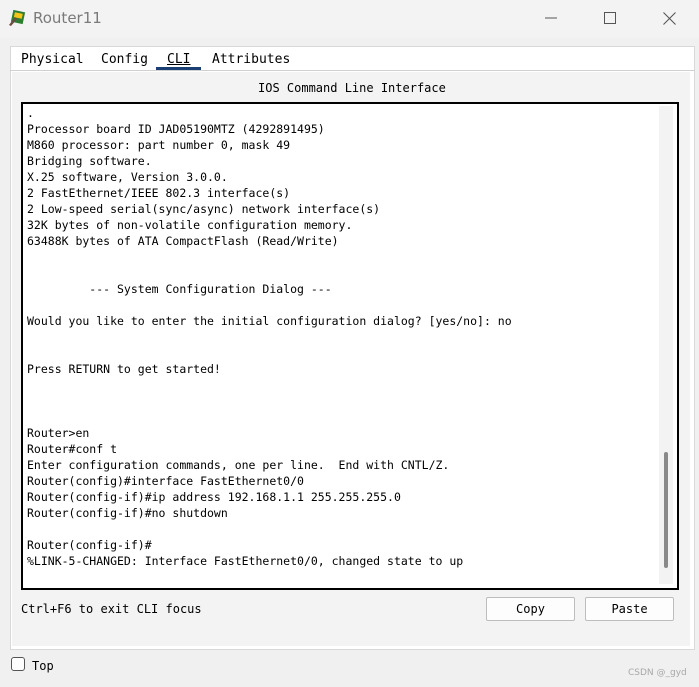 Image resolution: width=699 pixels, height=687 pixels. What do you see at coordinates (52, 59) in the screenshot?
I see `tab-physical: Physical` at bounding box center [52, 59].